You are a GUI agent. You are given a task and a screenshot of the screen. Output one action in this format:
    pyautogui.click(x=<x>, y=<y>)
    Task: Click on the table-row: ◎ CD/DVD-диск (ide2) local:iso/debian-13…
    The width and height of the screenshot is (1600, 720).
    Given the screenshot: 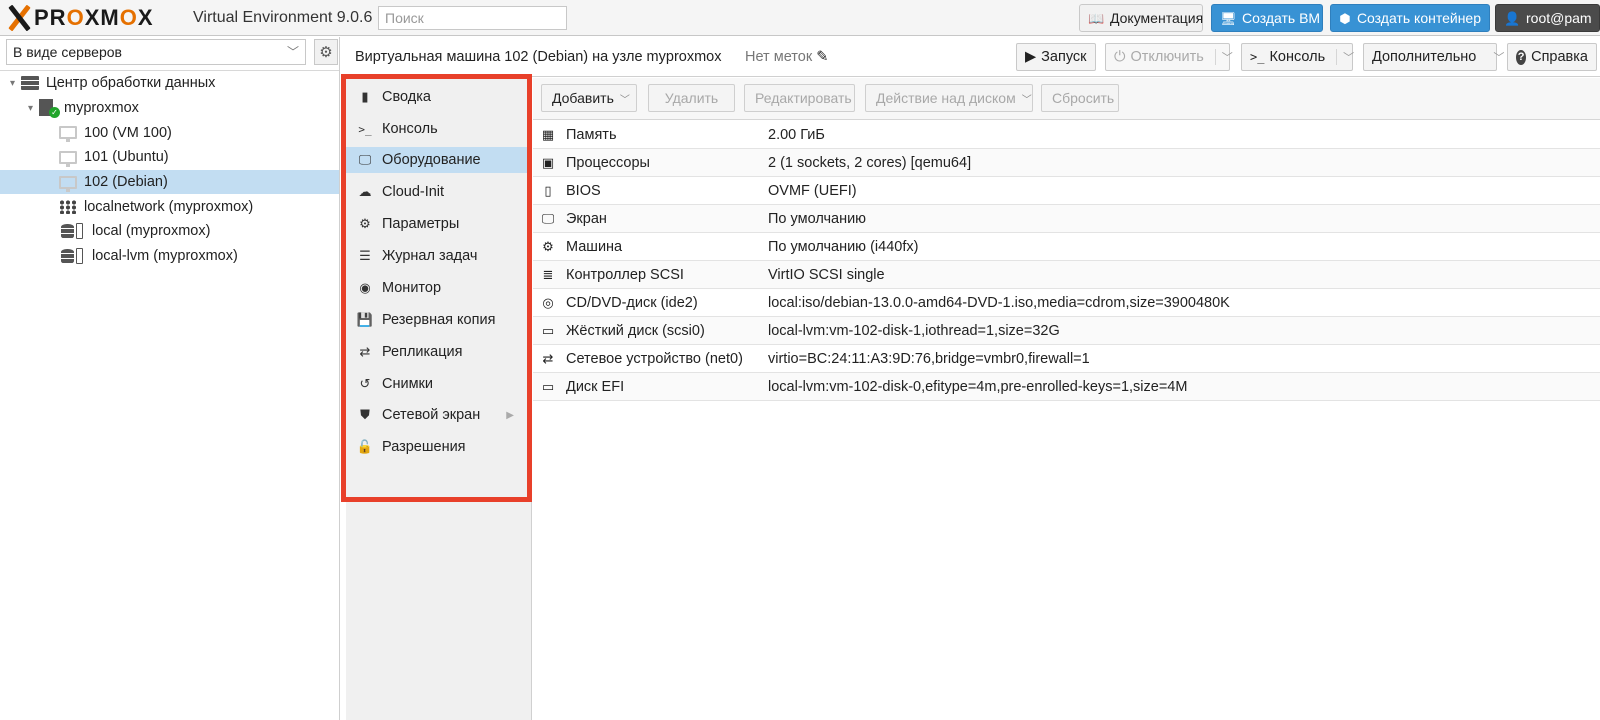 What is the action you would take?
    pyautogui.click(x=1066, y=303)
    